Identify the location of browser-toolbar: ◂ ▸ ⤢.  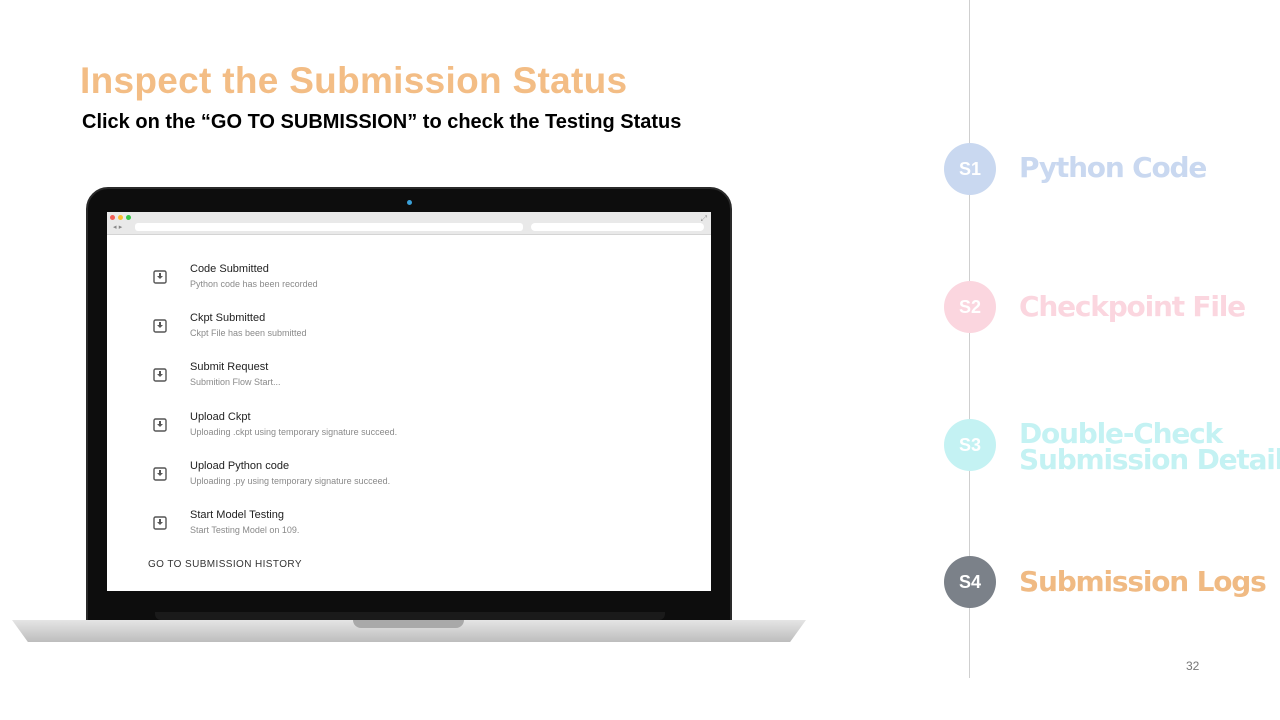
(409, 223).